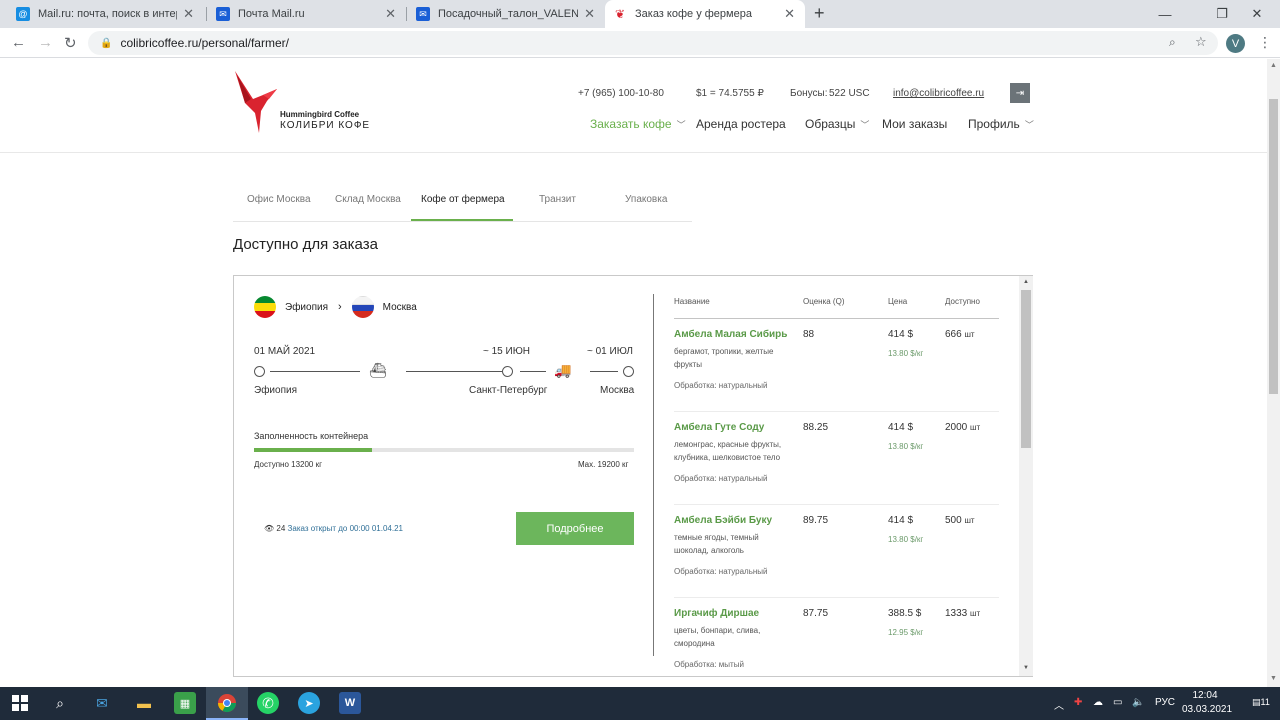 Image resolution: width=1280 pixels, height=720 pixels. I want to click on nav-roaster-rent: Аренда ростера, so click(741, 124).